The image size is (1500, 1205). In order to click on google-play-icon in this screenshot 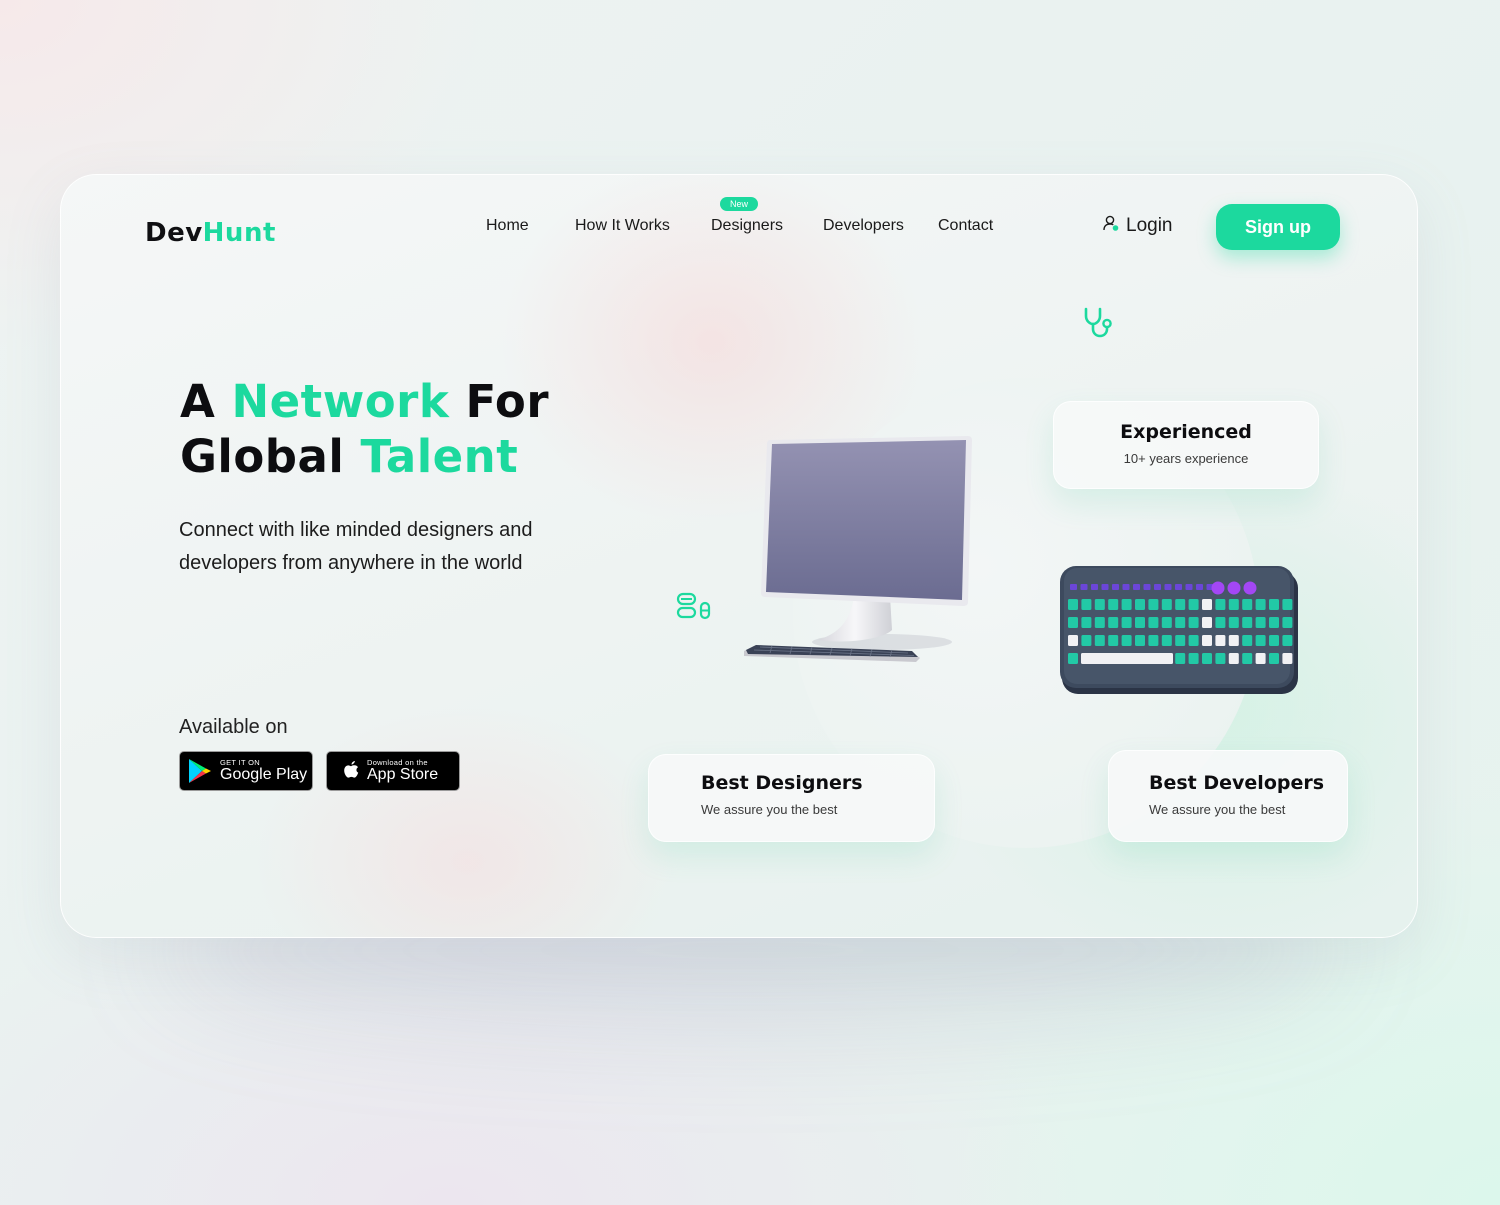, I will do `click(200, 771)`.